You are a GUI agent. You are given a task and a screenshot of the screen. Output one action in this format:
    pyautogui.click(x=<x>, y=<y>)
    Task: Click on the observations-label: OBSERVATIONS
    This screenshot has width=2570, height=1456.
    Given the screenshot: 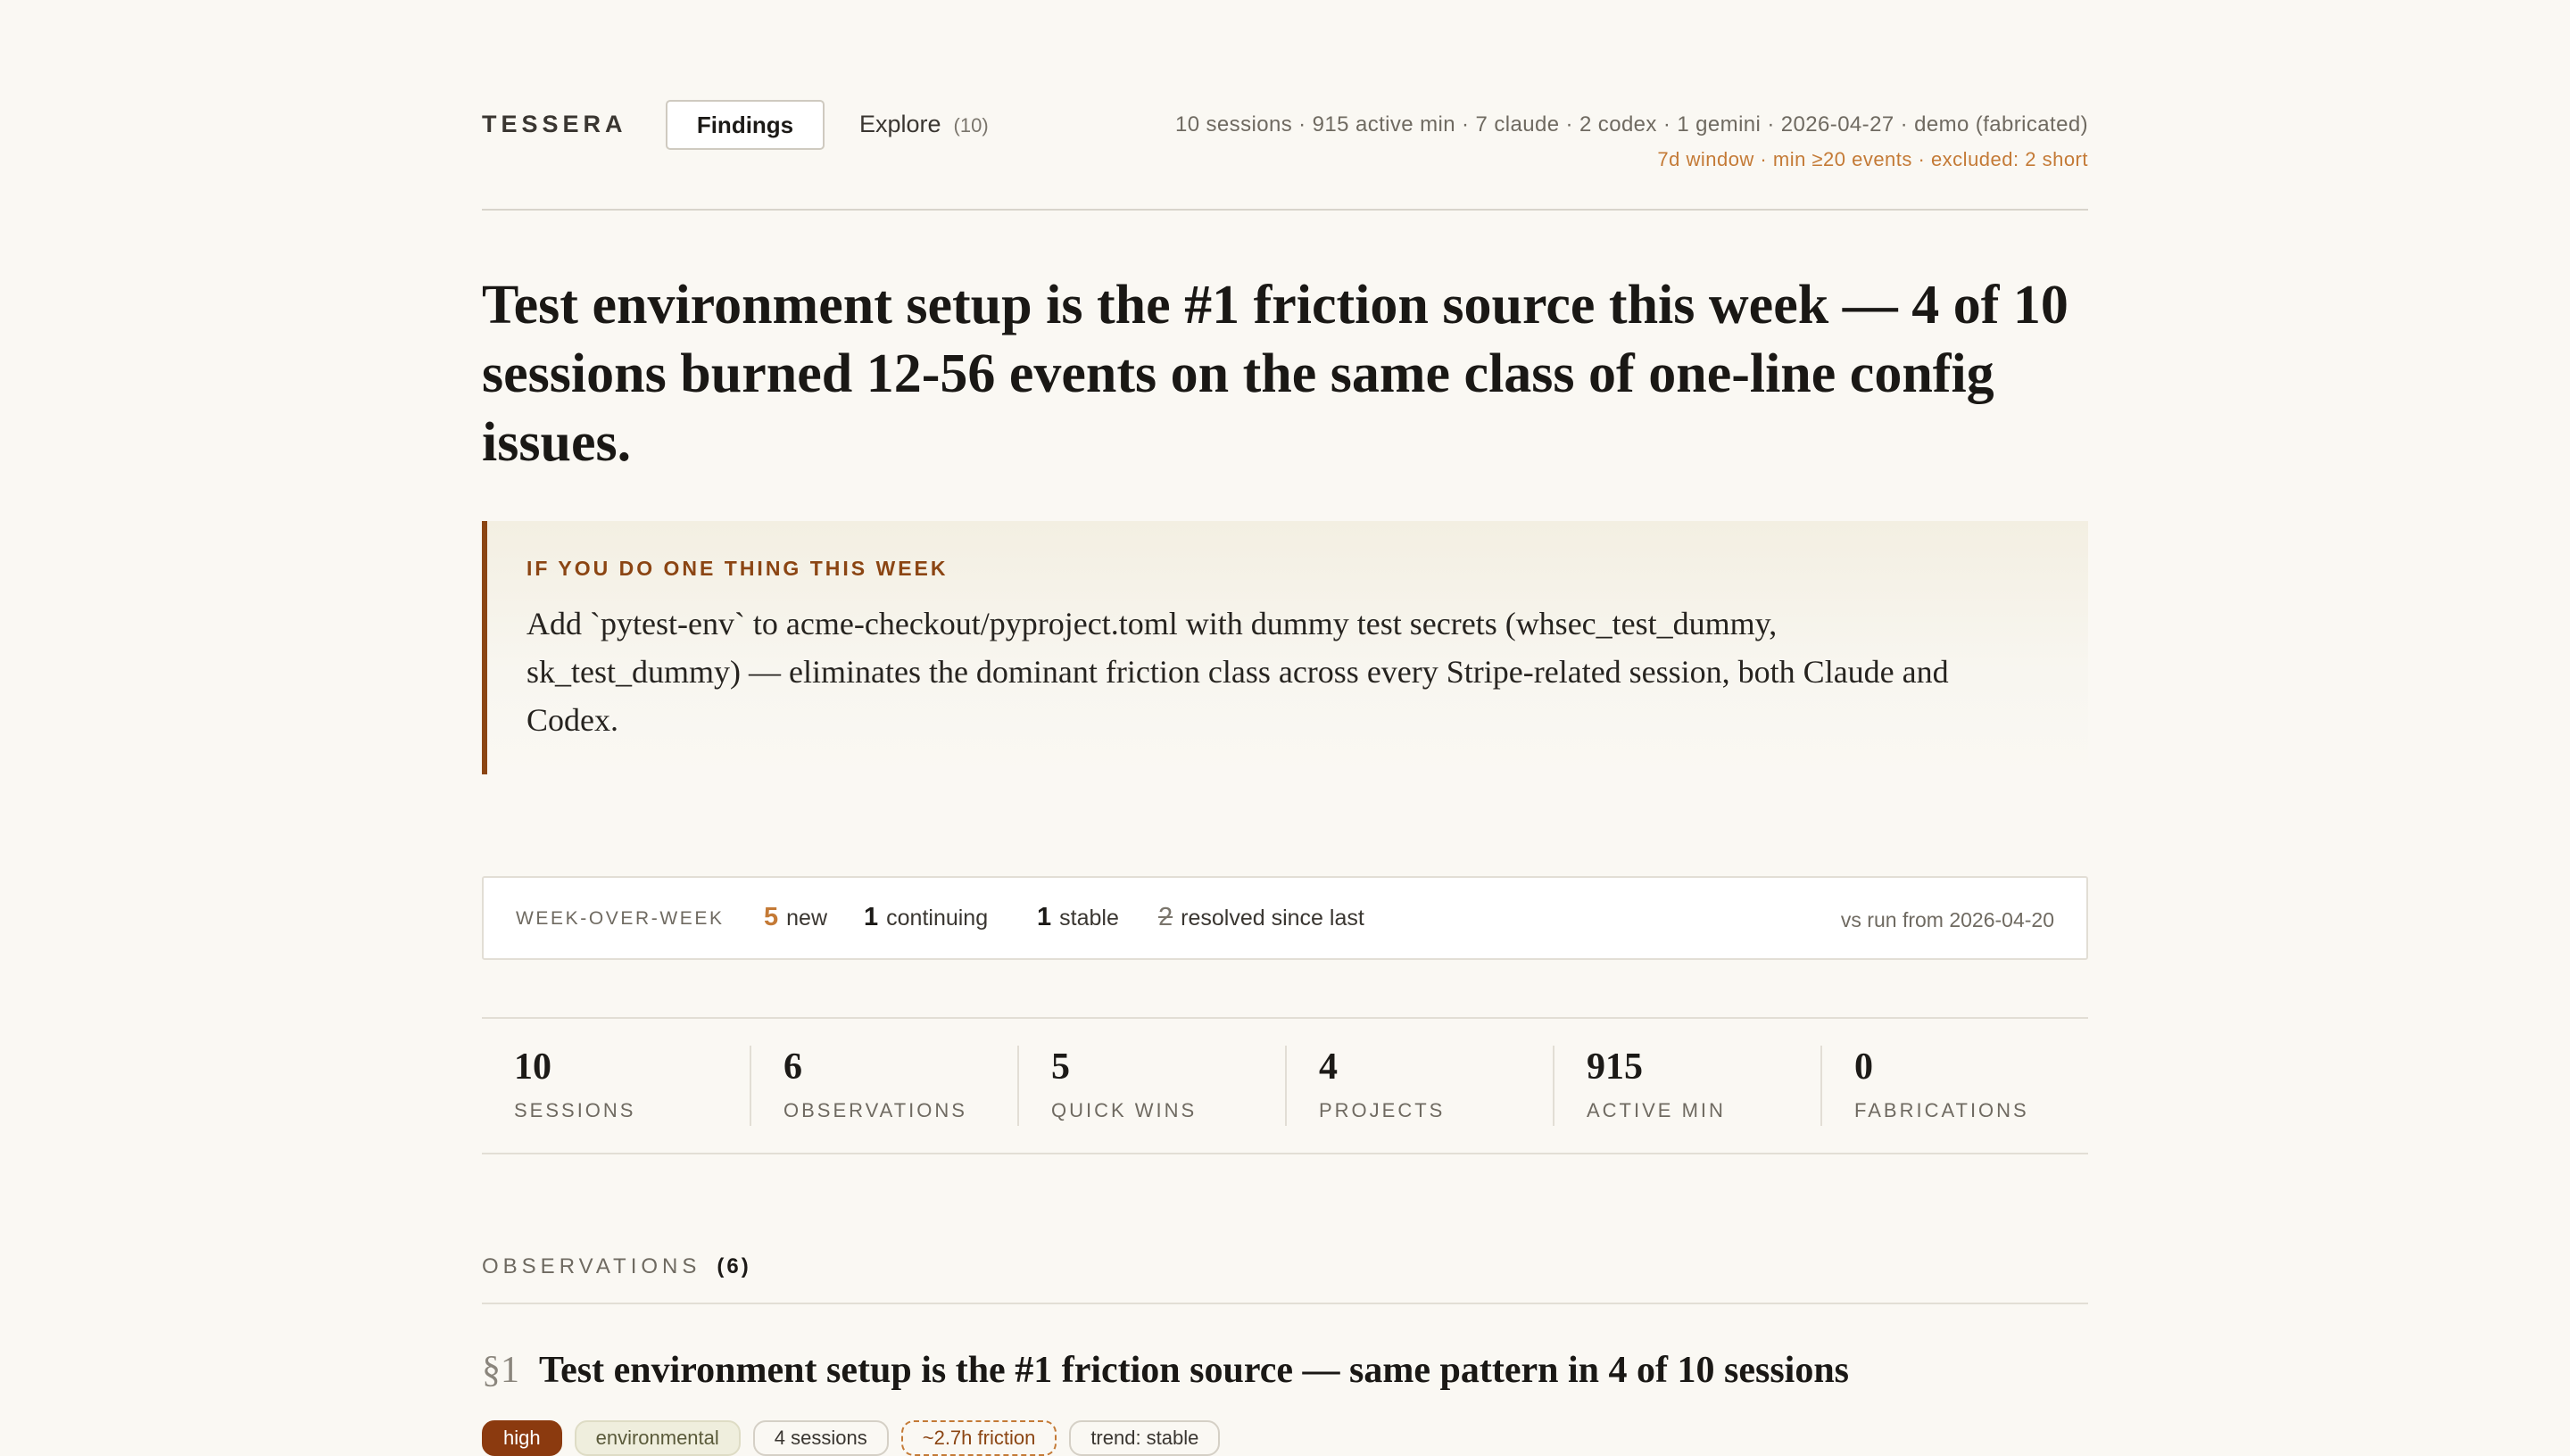 What is the action you would take?
    pyautogui.click(x=591, y=1266)
    